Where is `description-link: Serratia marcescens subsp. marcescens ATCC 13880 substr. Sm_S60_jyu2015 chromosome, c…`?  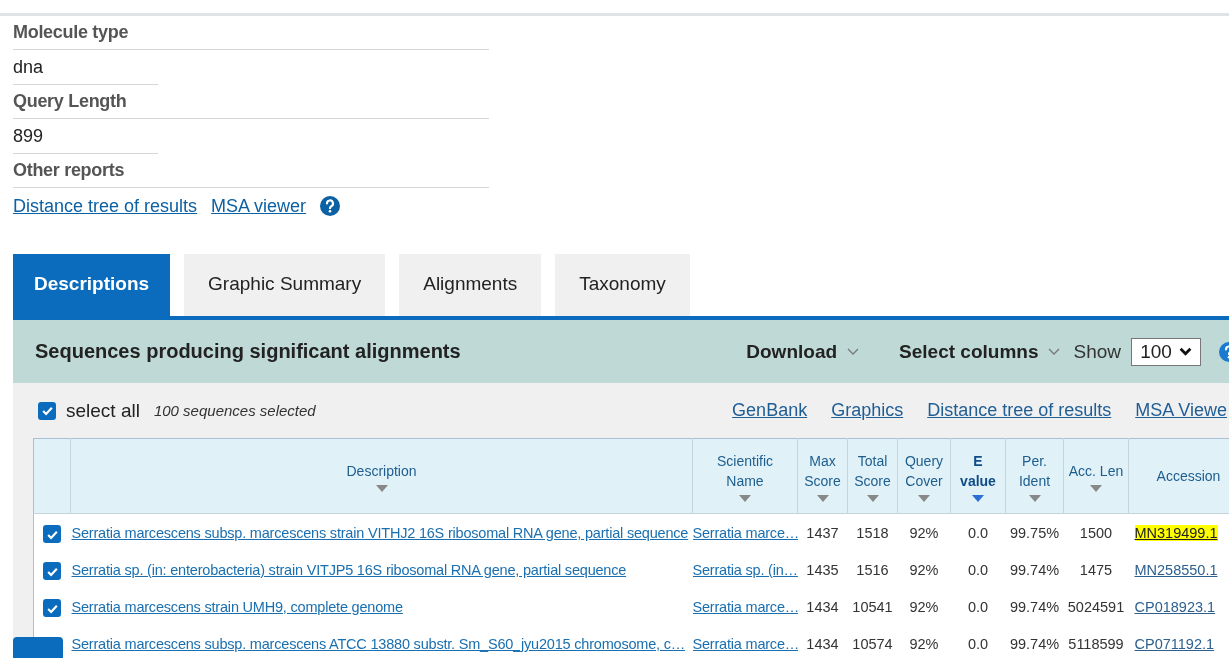
description-link: Serratia marcescens subsp. marcescens ATCC 13880 substr. Sm_S60_jyu2015 chromosome, c… is located at coordinates (378, 643).